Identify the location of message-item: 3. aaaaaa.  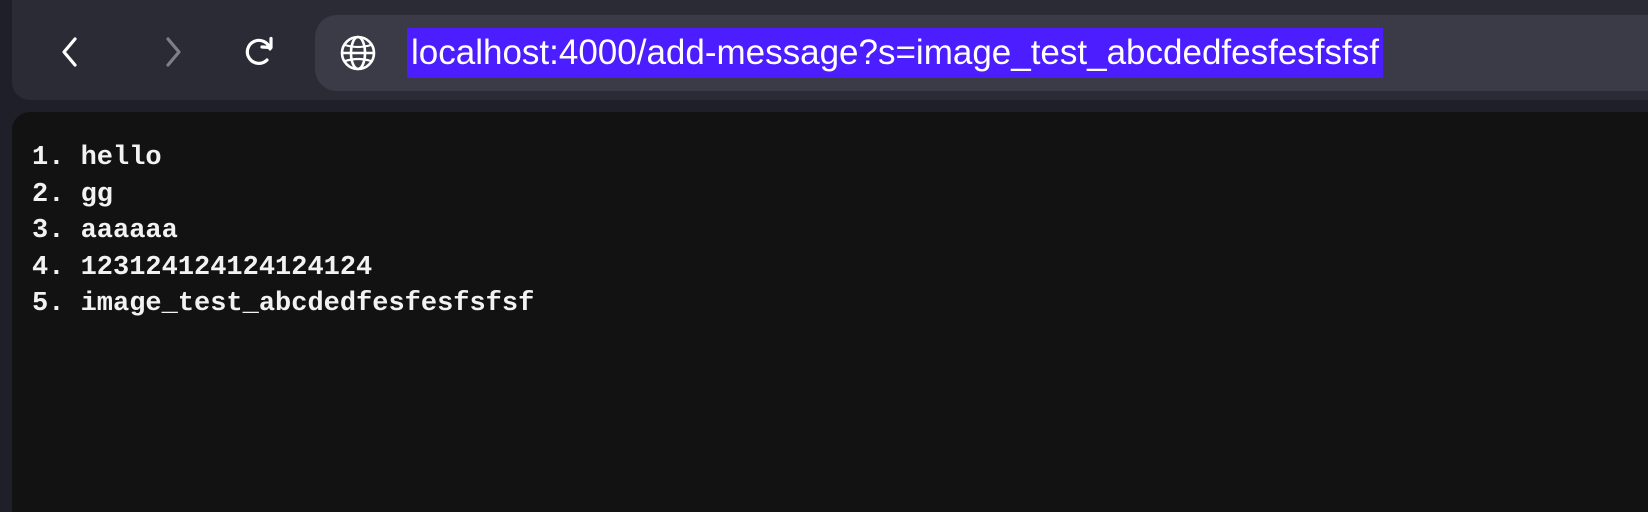
(105, 231).